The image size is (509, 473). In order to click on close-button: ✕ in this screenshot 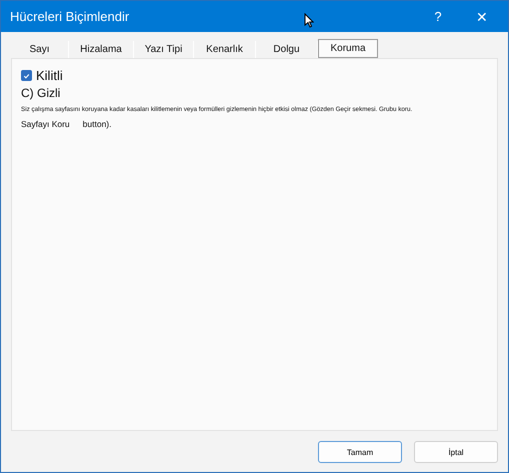, I will do `click(482, 16)`.